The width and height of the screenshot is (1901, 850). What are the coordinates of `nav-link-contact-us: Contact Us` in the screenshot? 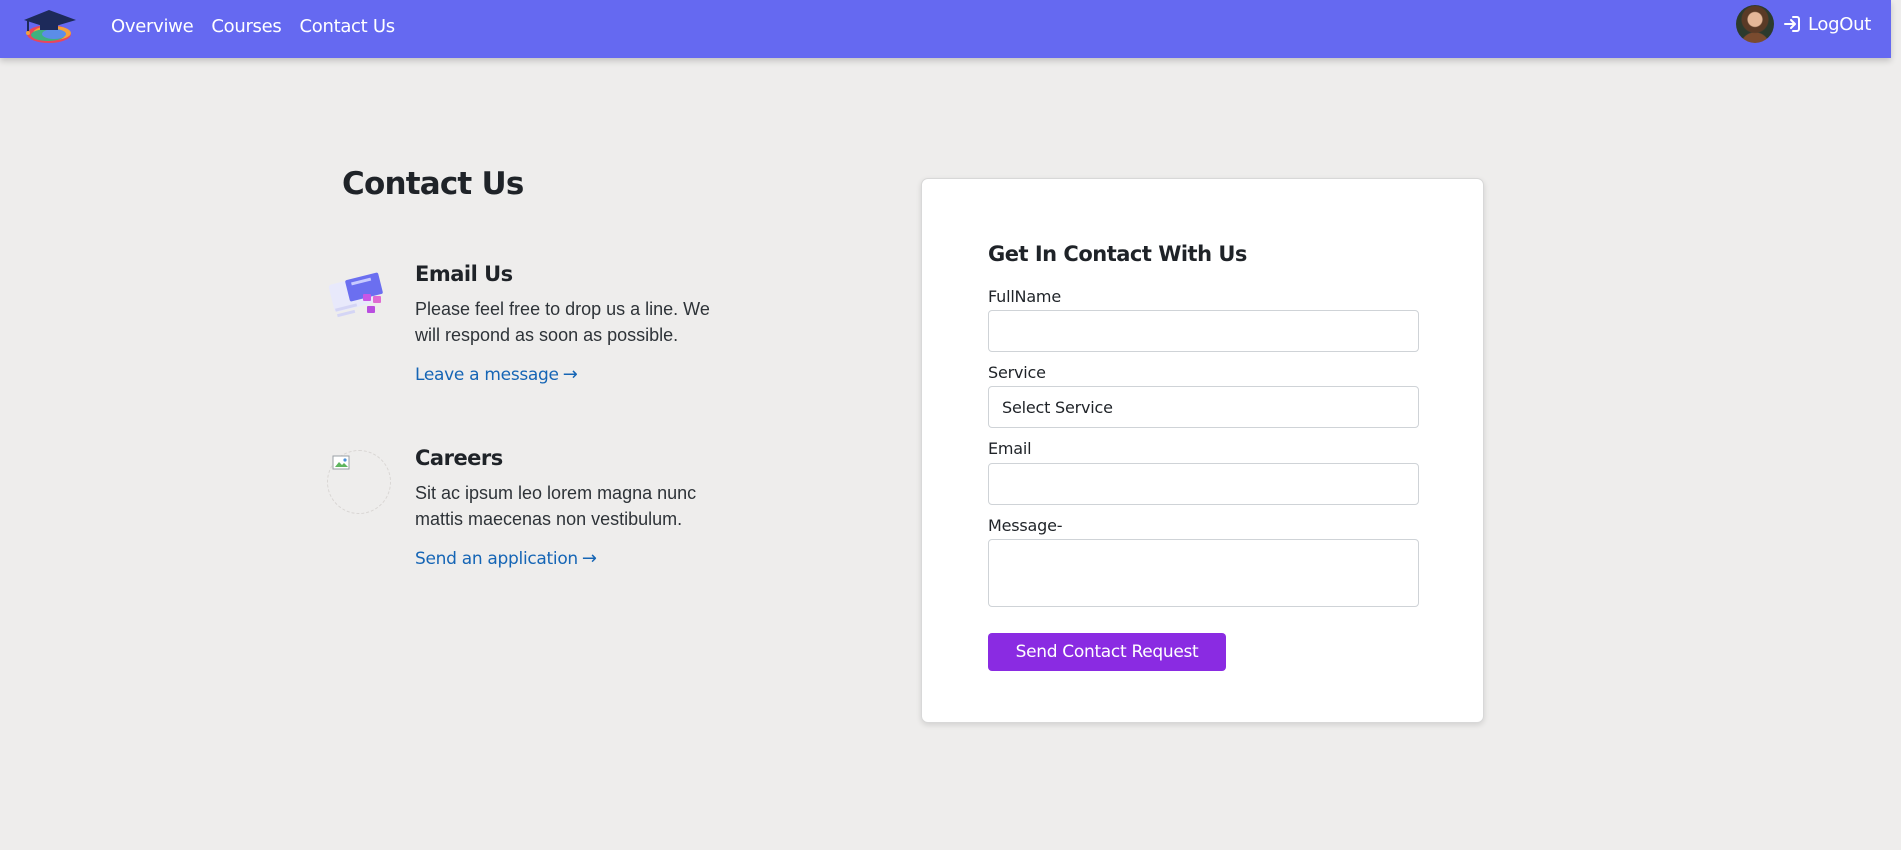 It's located at (347, 26).